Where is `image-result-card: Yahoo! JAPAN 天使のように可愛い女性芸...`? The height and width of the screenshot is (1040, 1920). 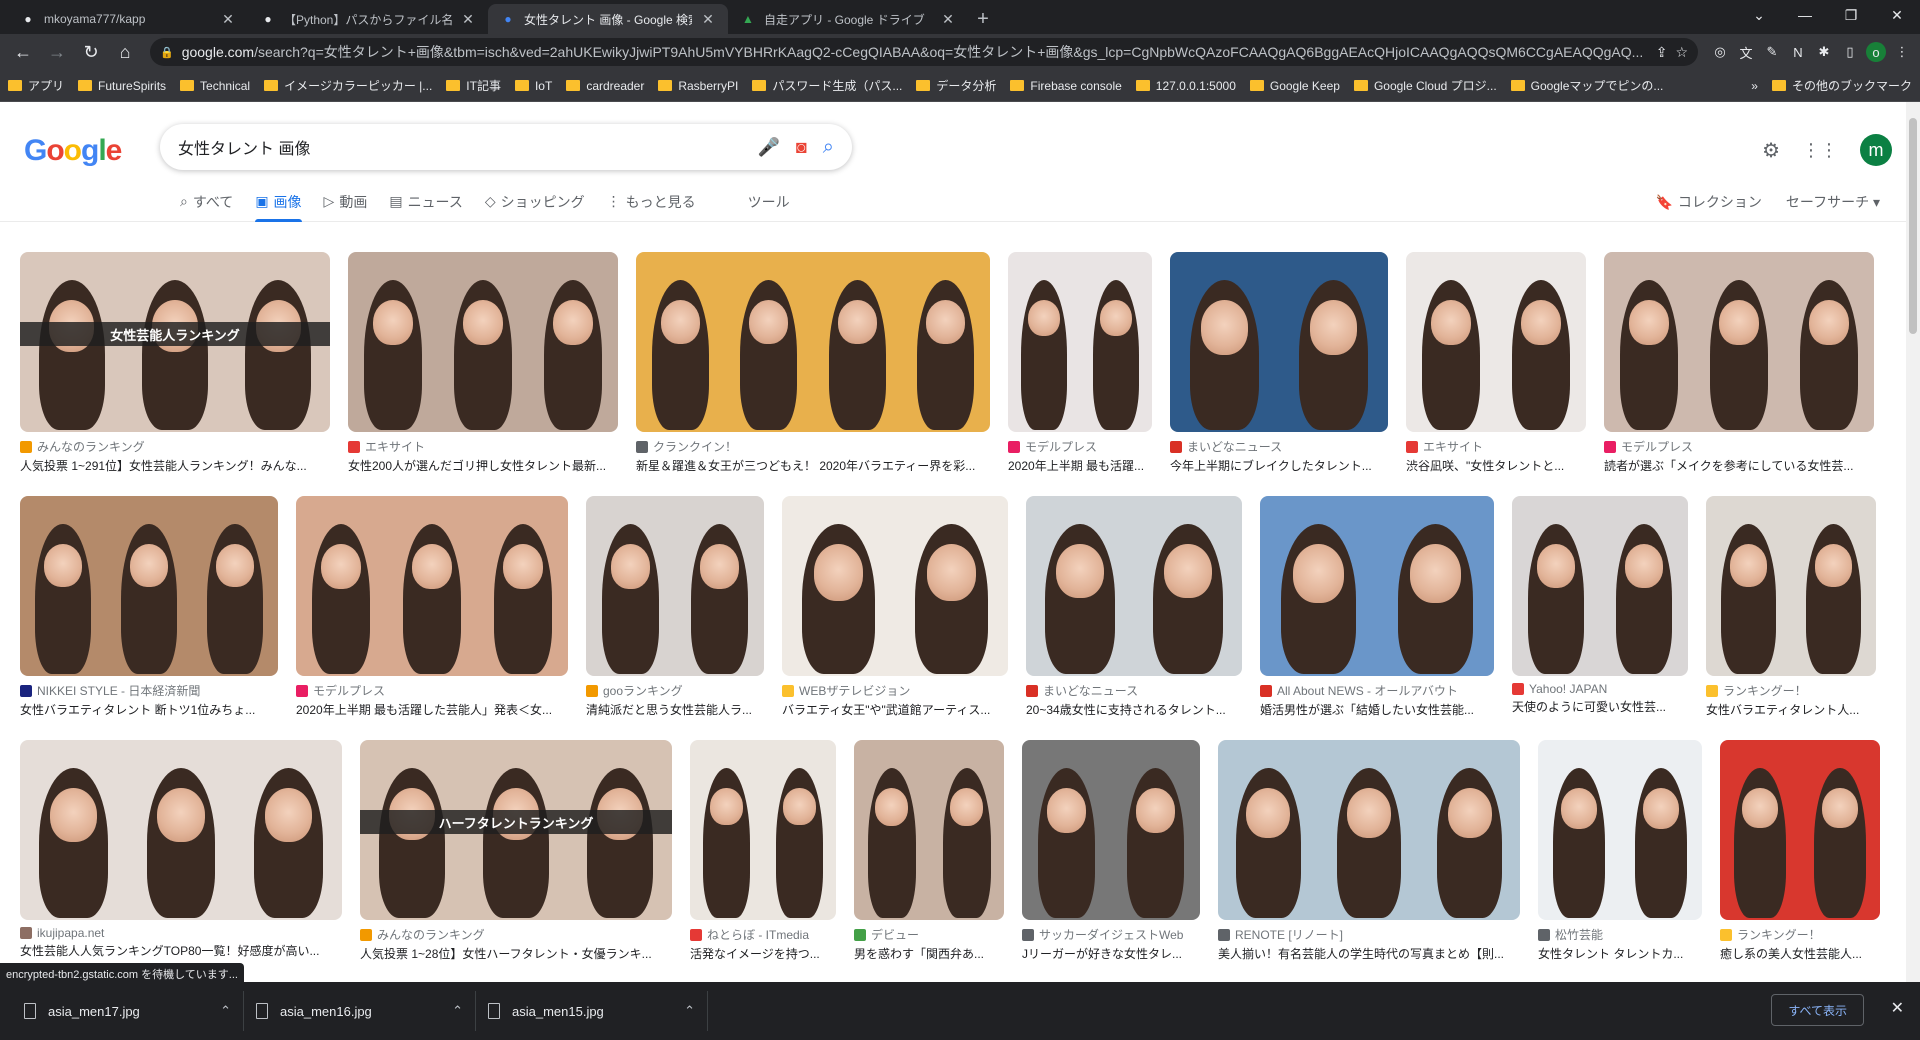
image-result-card: Yahoo! JAPAN 天使のように可愛い女性芸... is located at coordinates (1600, 607).